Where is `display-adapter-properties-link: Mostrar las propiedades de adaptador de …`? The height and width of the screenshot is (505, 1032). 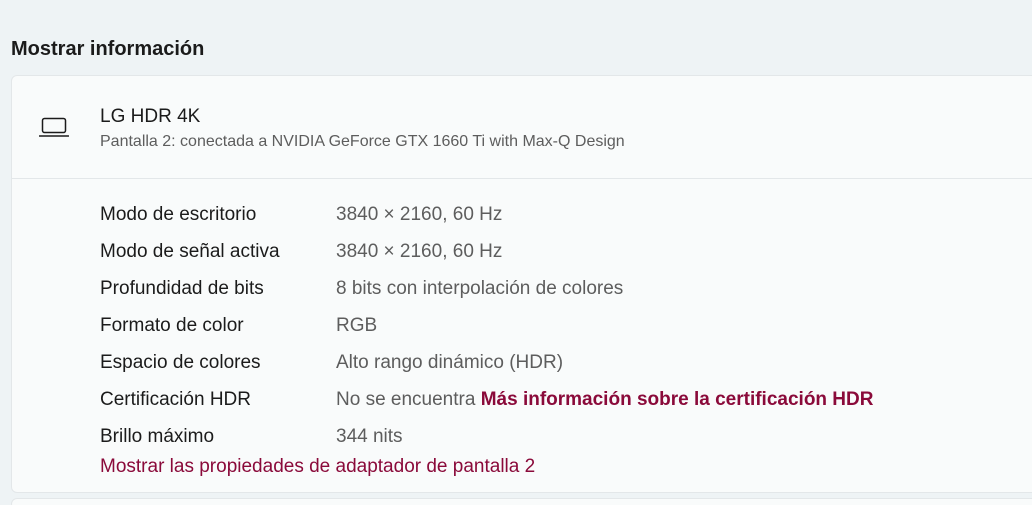
display-adapter-properties-link: Mostrar las propiedades de adaptador de … is located at coordinates (317, 467).